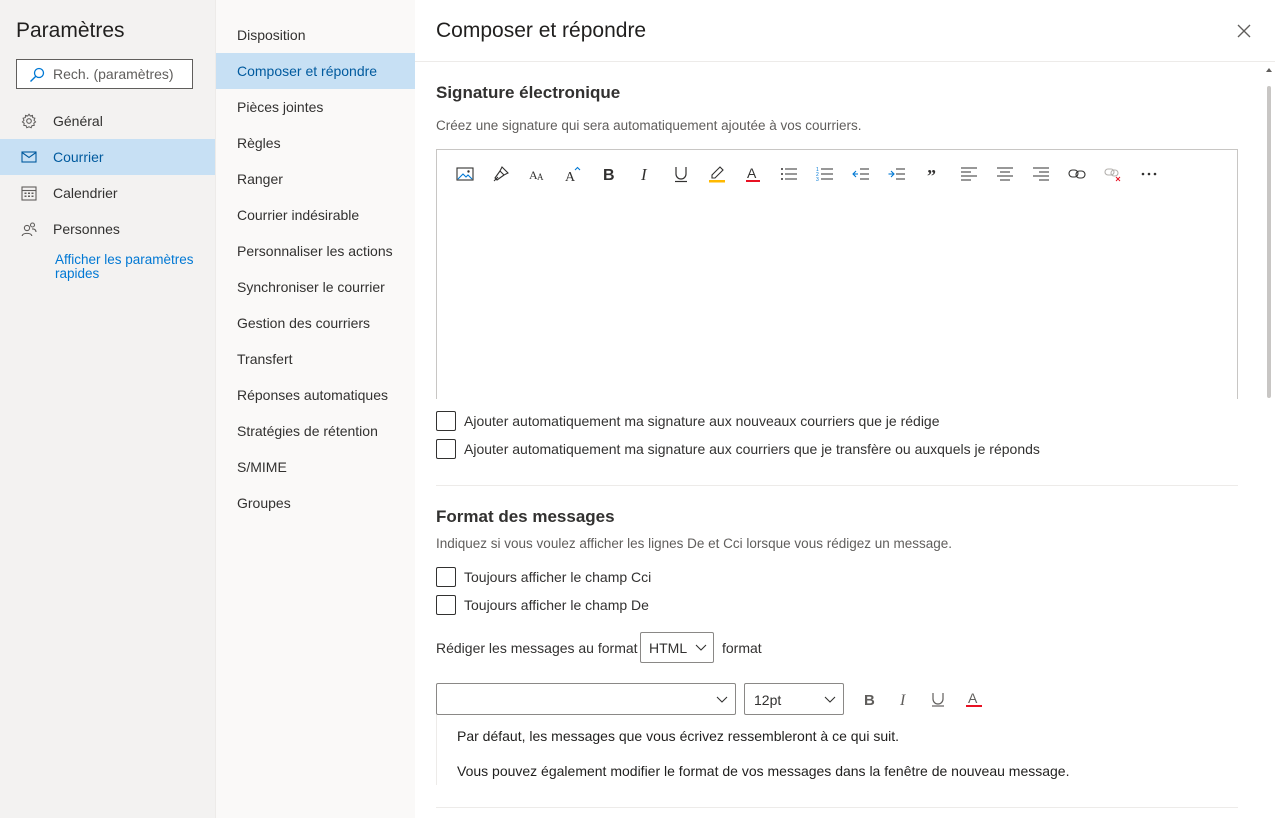  I want to click on italic-icon: I, so click(645, 174).